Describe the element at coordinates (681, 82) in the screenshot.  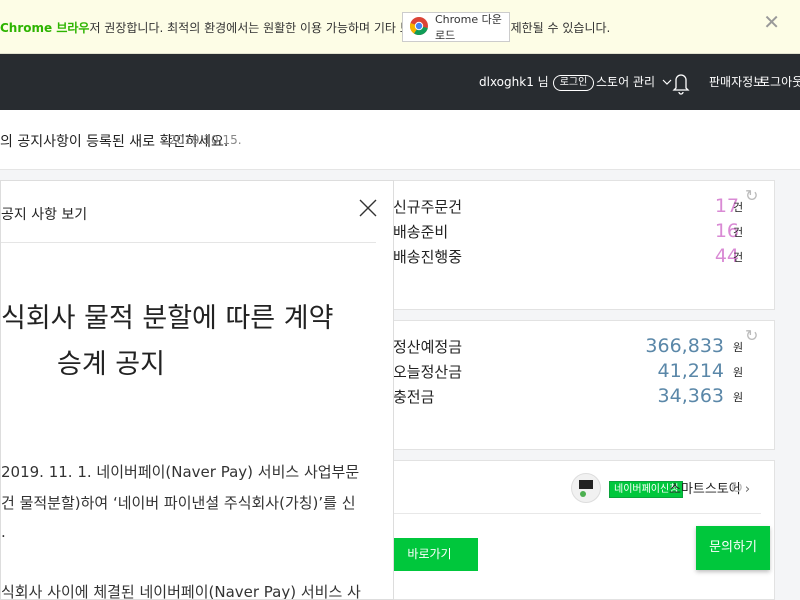
I see `bell-icon` at that location.